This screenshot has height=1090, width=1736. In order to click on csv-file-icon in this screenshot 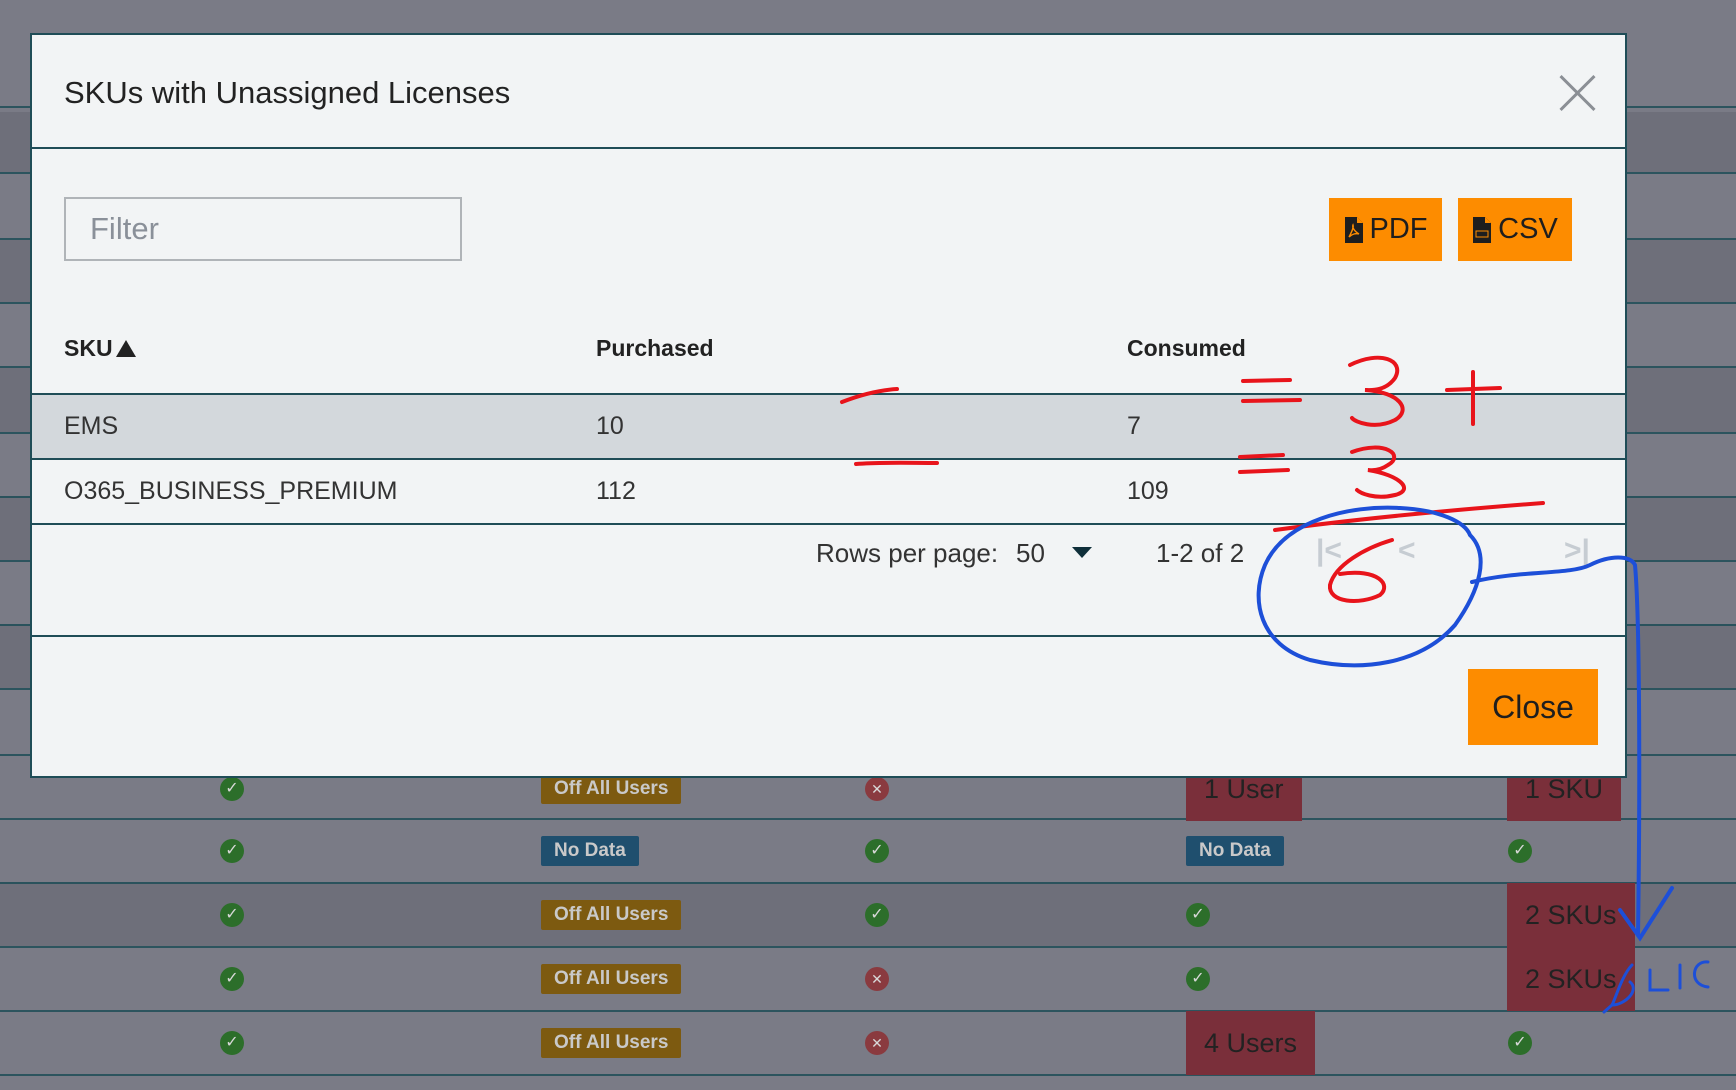, I will do `click(1482, 229)`.